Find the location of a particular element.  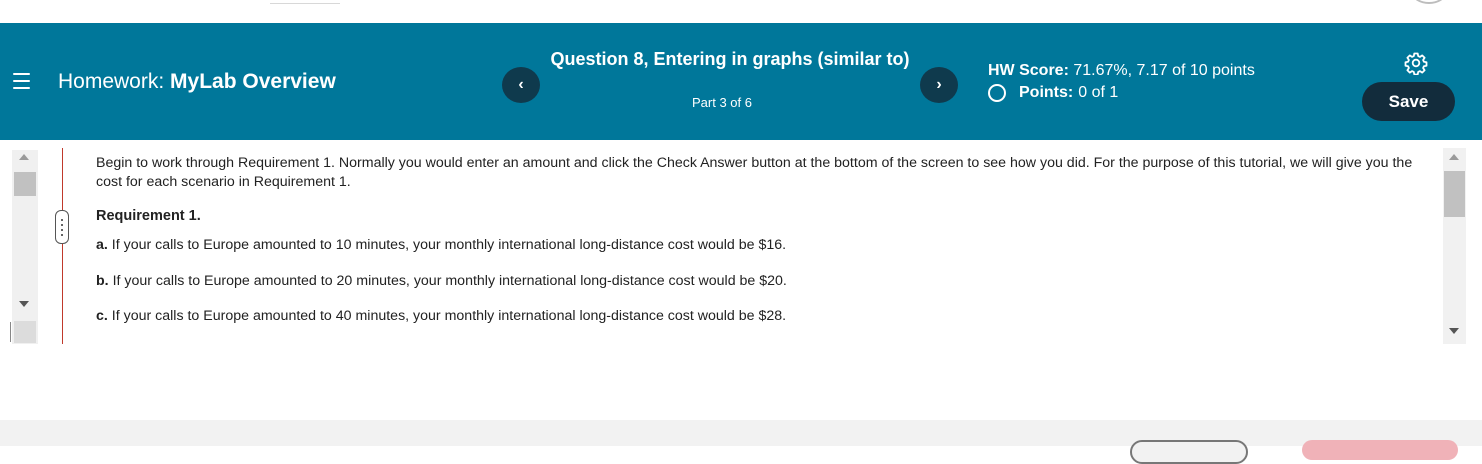

scrollbar-track-end is located at coordinates (25, 332).